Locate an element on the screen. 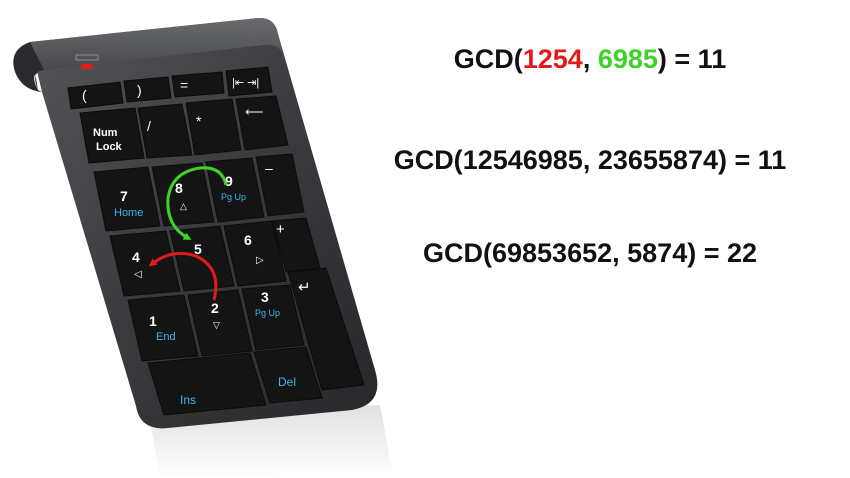  svg-text: Num is located at coordinates (105, 133).